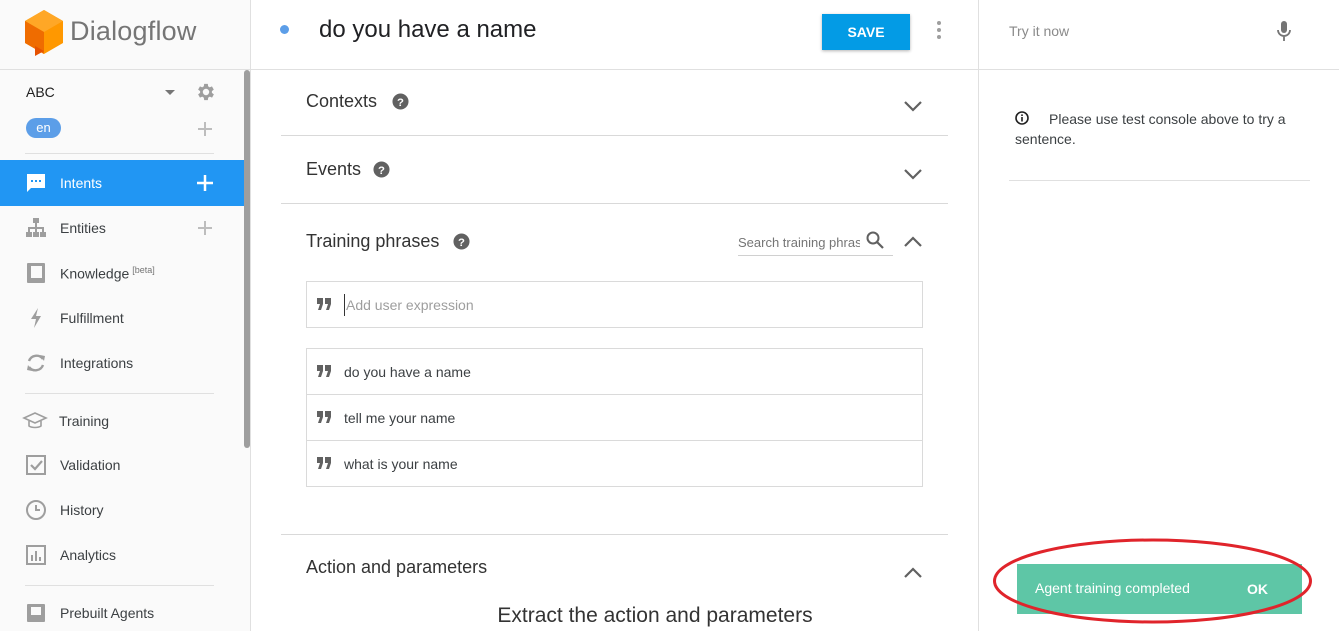 Image resolution: width=1339 pixels, height=631 pixels. Describe the element at coordinates (36, 555) in the screenshot. I see `bar-chart-icon` at that location.